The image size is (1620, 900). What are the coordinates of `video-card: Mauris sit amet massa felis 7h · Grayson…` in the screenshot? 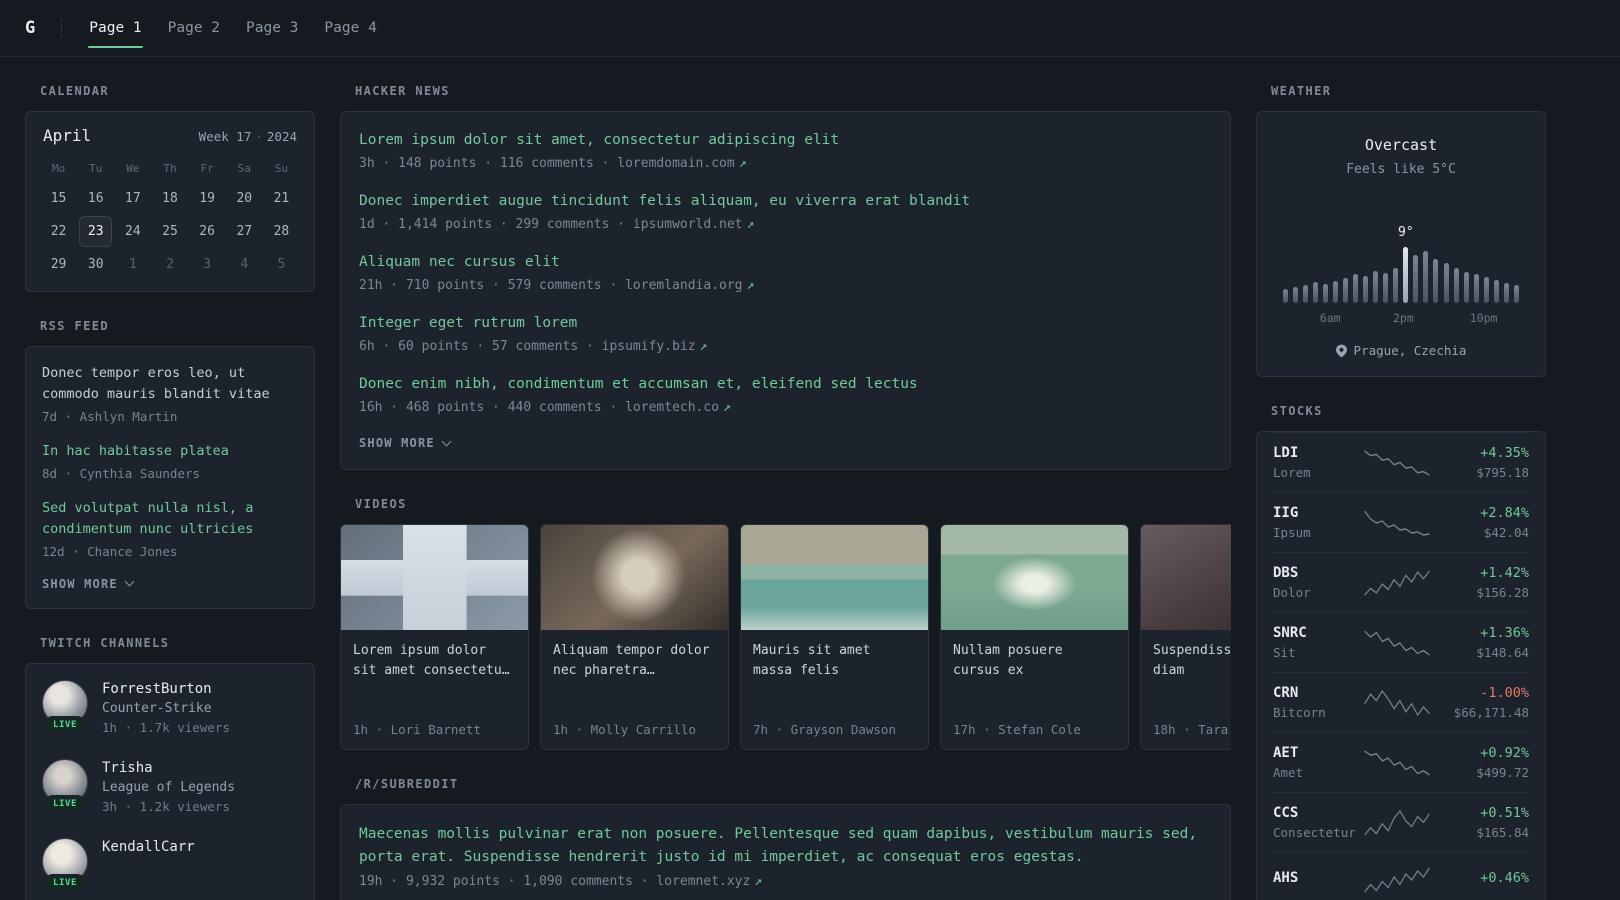 It's located at (834, 637).